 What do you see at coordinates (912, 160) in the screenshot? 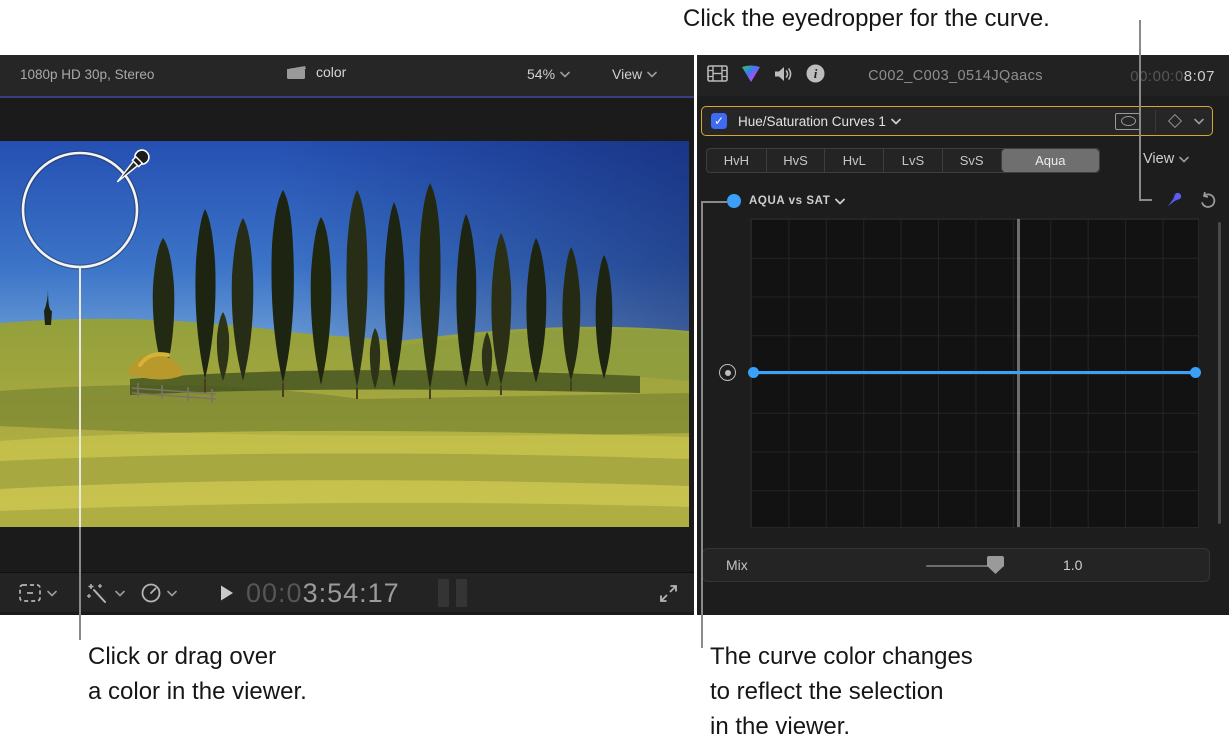
I see `tab-lvs: LvS` at bounding box center [912, 160].